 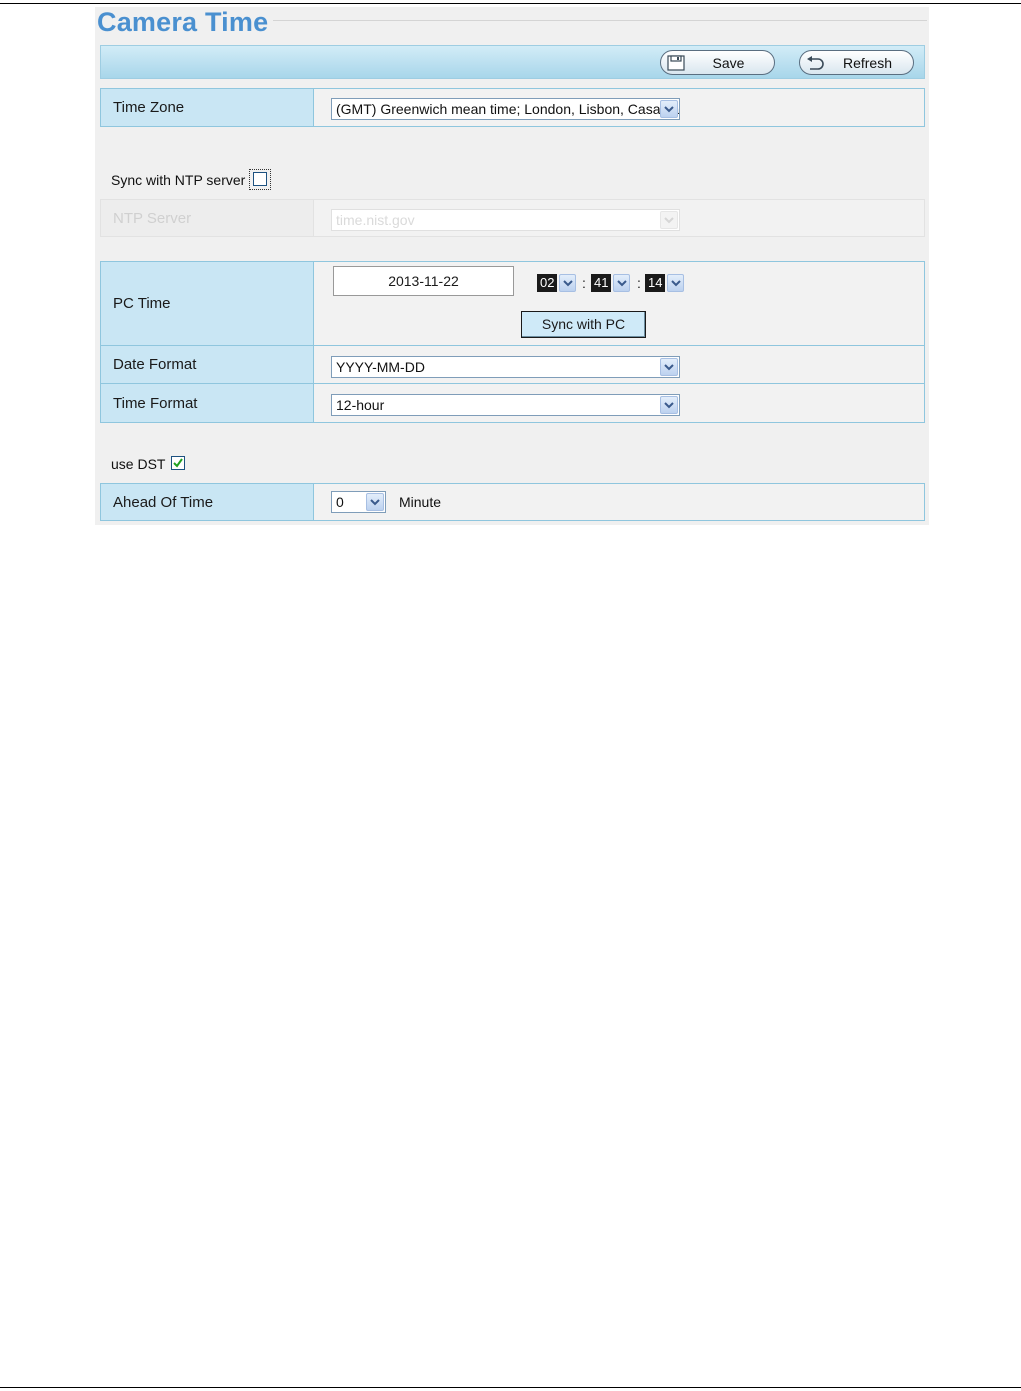 What do you see at coordinates (358, 502) in the screenshot?
I see `ahead-of-time-select: 0` at bounding box center [358, 502].